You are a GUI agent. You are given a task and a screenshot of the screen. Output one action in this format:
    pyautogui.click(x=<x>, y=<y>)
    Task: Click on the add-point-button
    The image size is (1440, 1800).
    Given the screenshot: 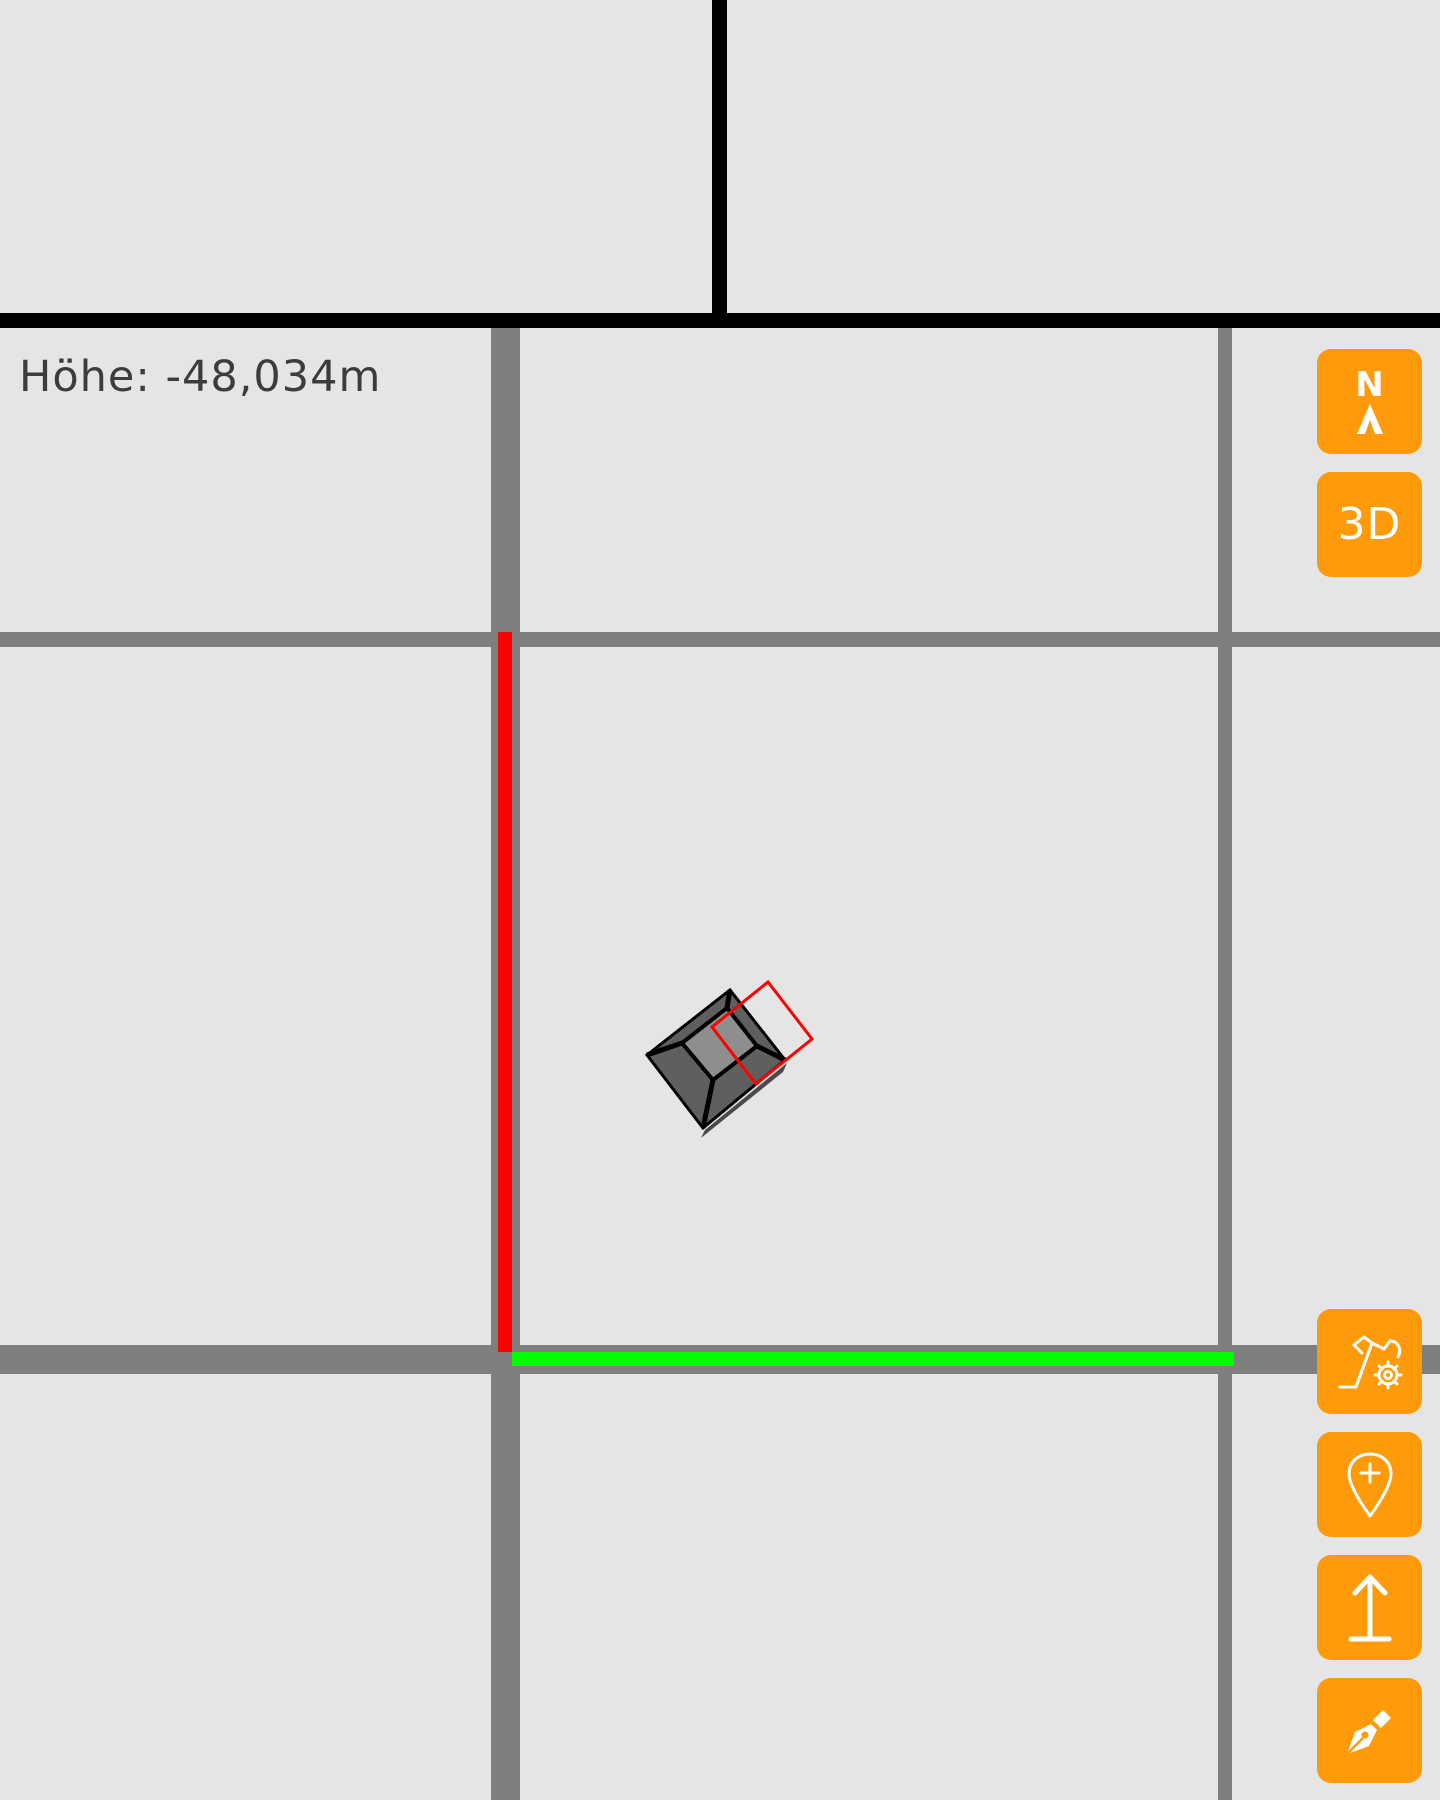 What is the action you would take?
    pyautogui.click(x=1369, y=1484)
    